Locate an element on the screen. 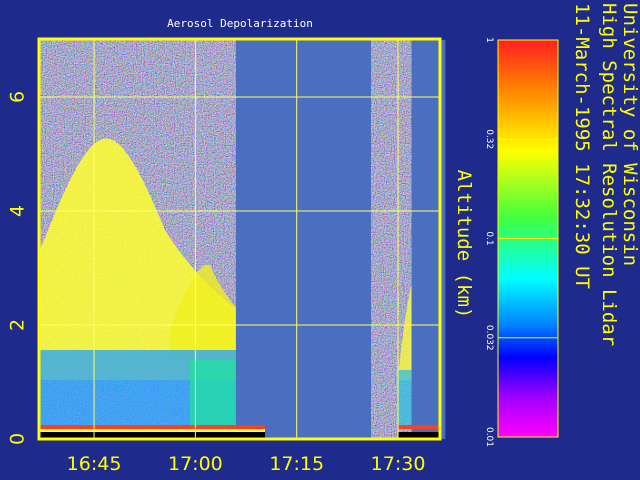  y-tick-label: 0 is located at coordinates (18, 439).